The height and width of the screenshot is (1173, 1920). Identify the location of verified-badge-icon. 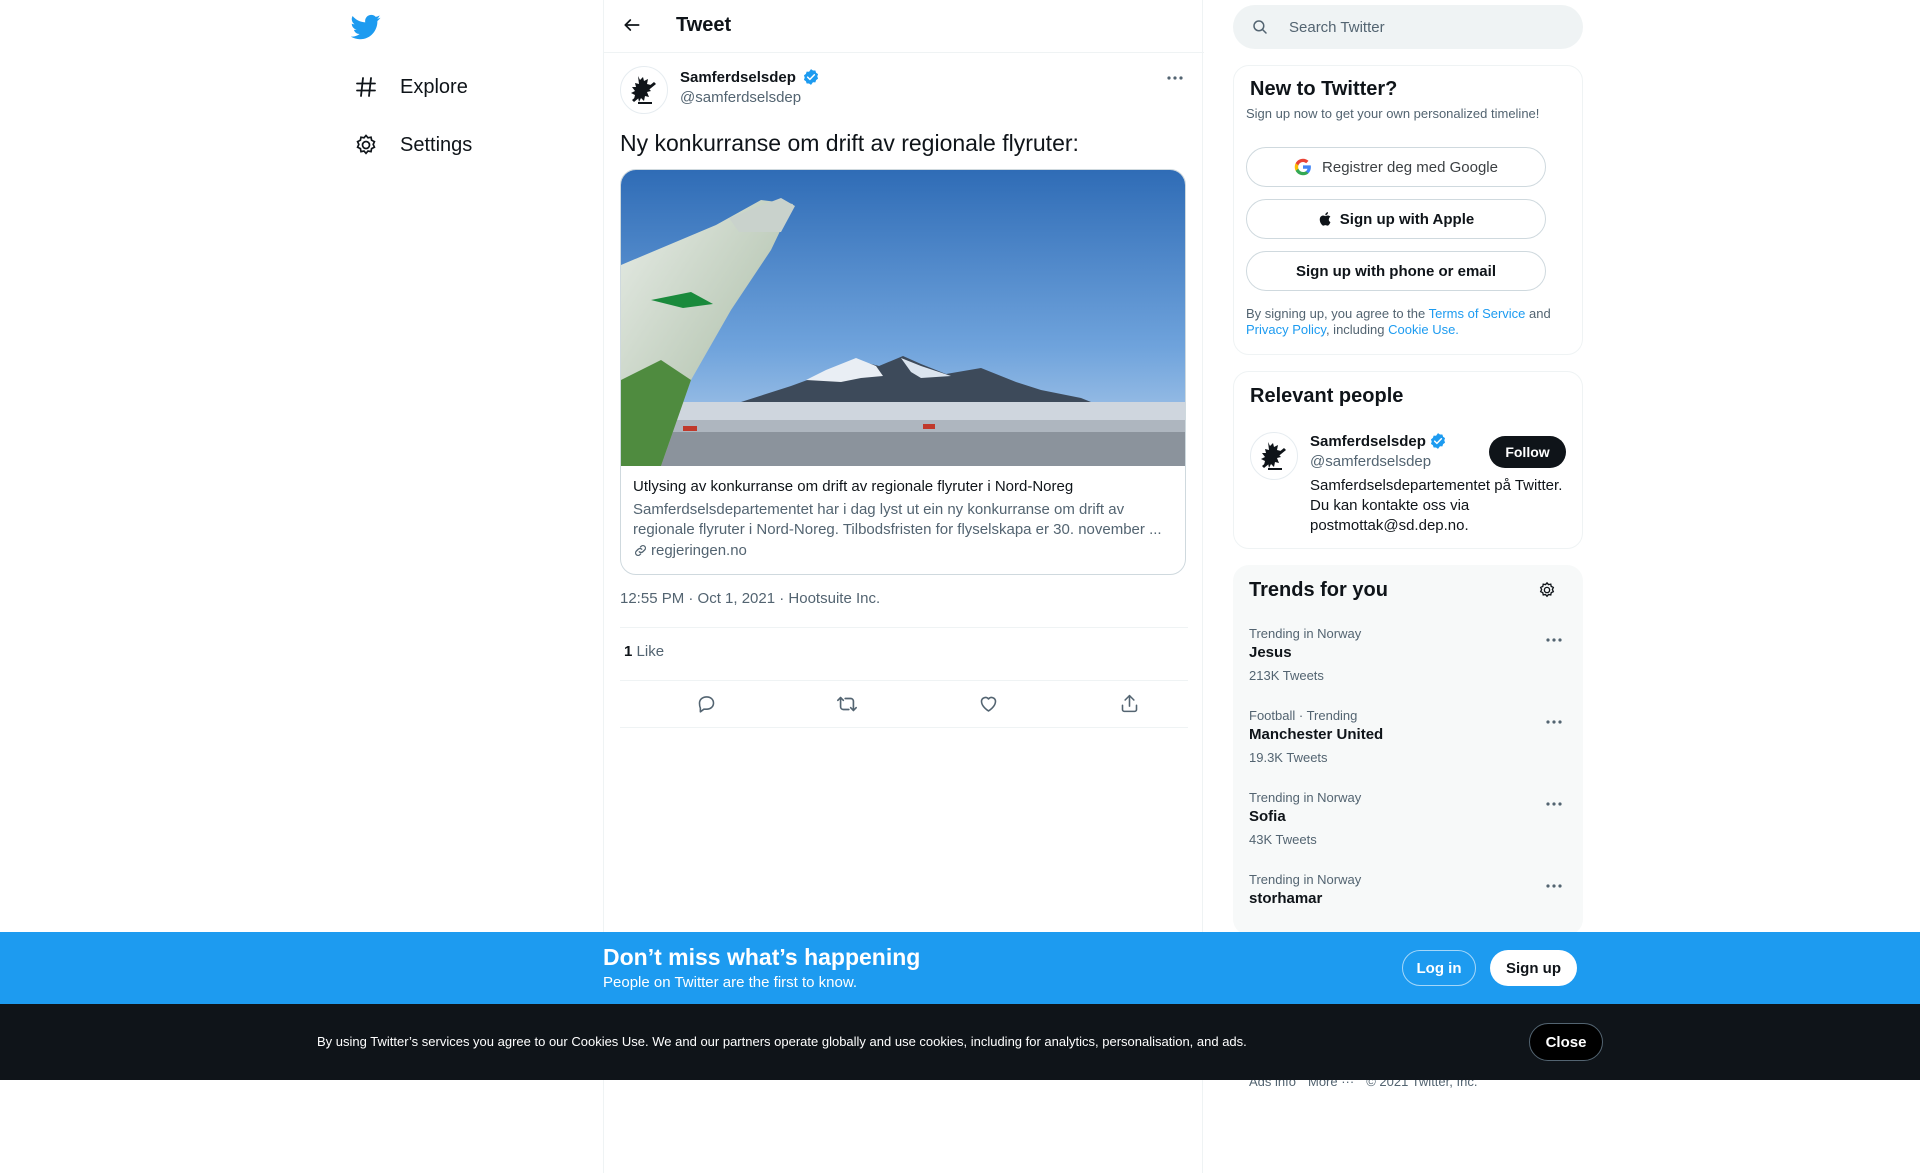
(1438, 441).